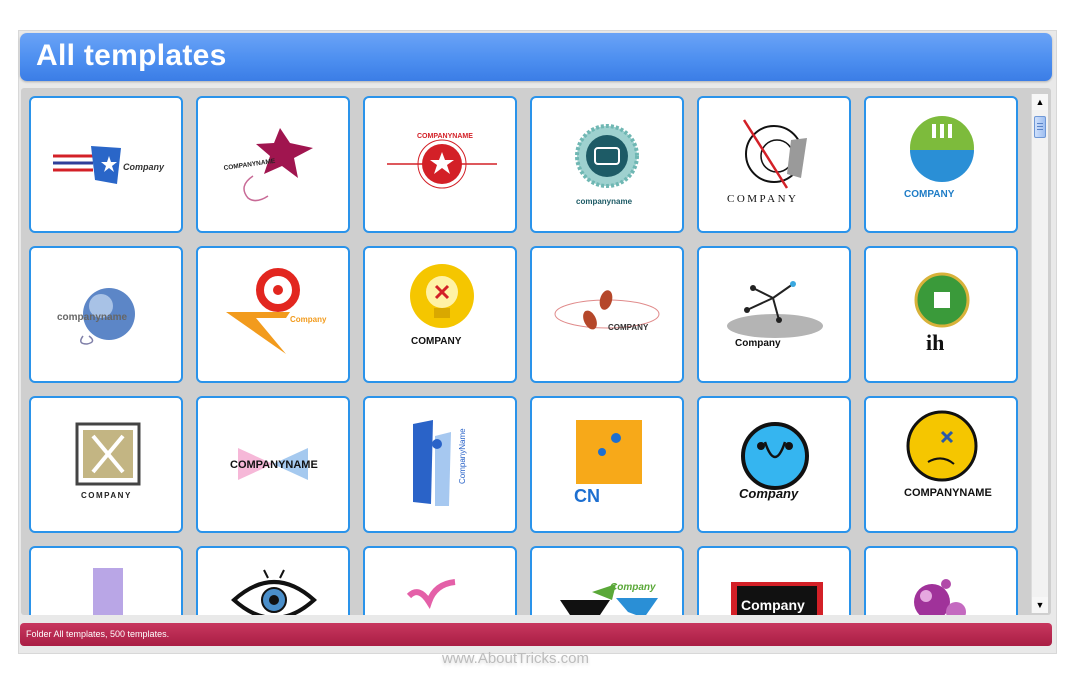  What do you see at coordinates (274, 592) in the screenshot?
I see `eye-logo-icon` at bounding box center [274, 592].